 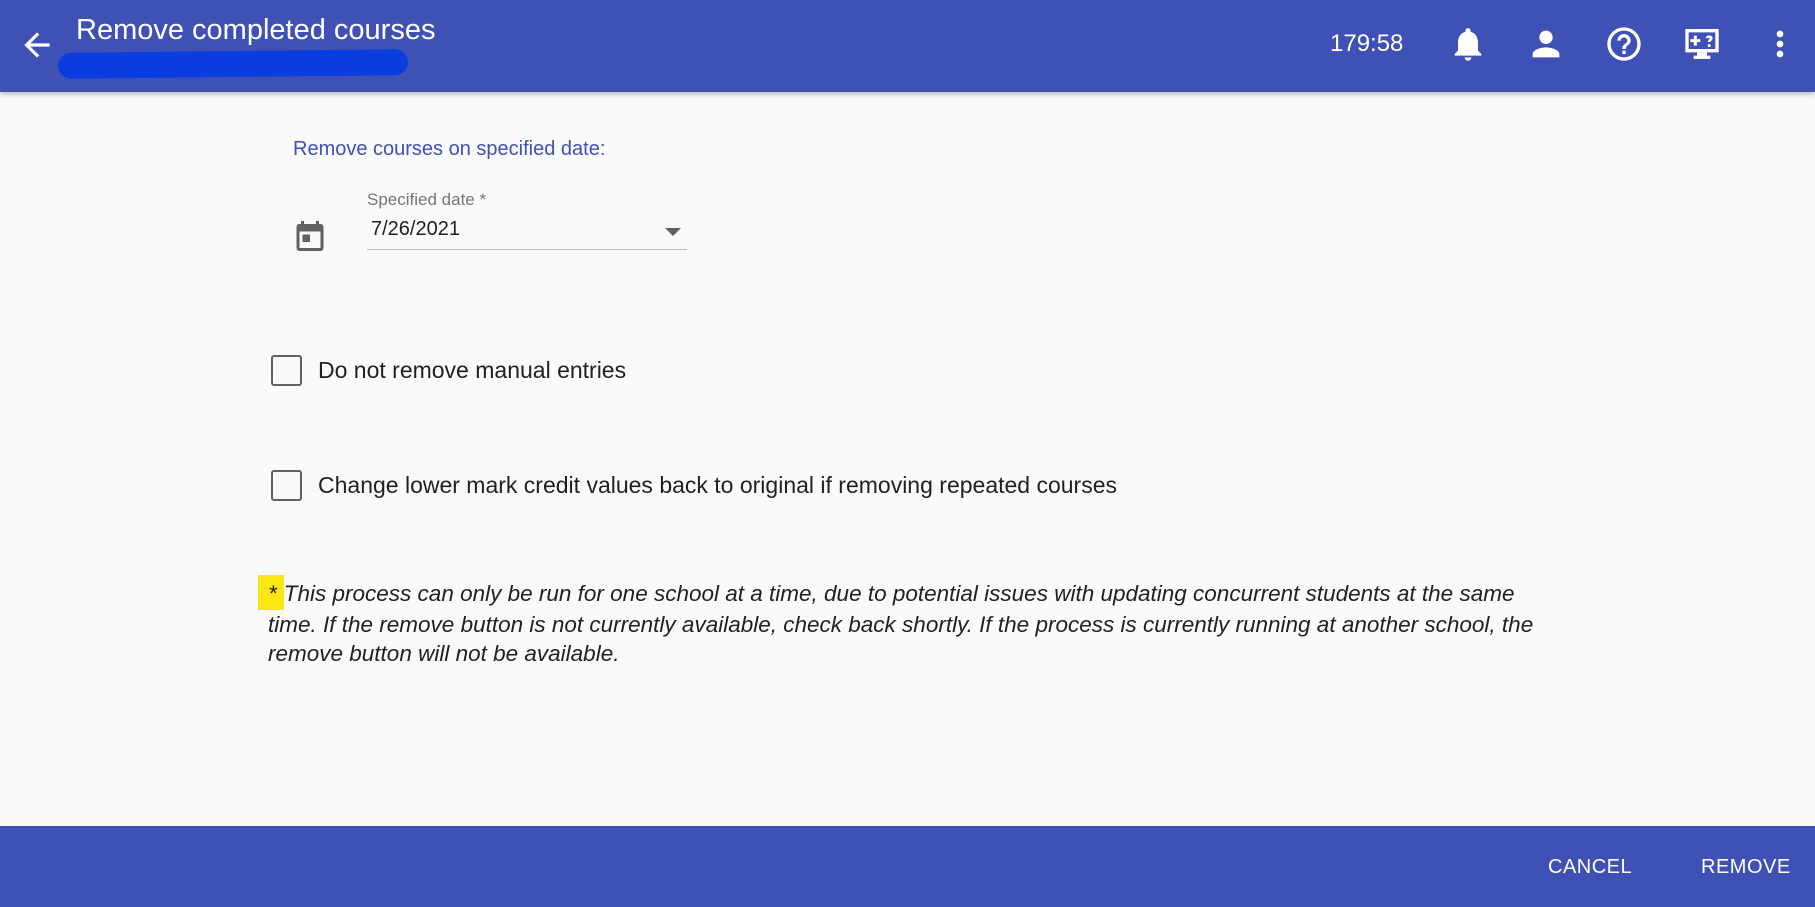 What do you see at coordinates (1590, 867) in the screenshot?
I see `cancel-button: CANCEL` at bounding box center [1590, 867].